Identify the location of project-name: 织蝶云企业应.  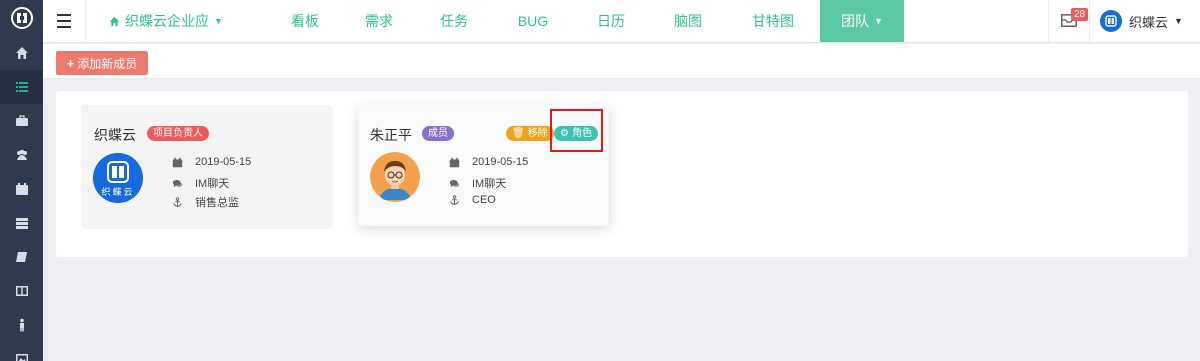
(167, 21).